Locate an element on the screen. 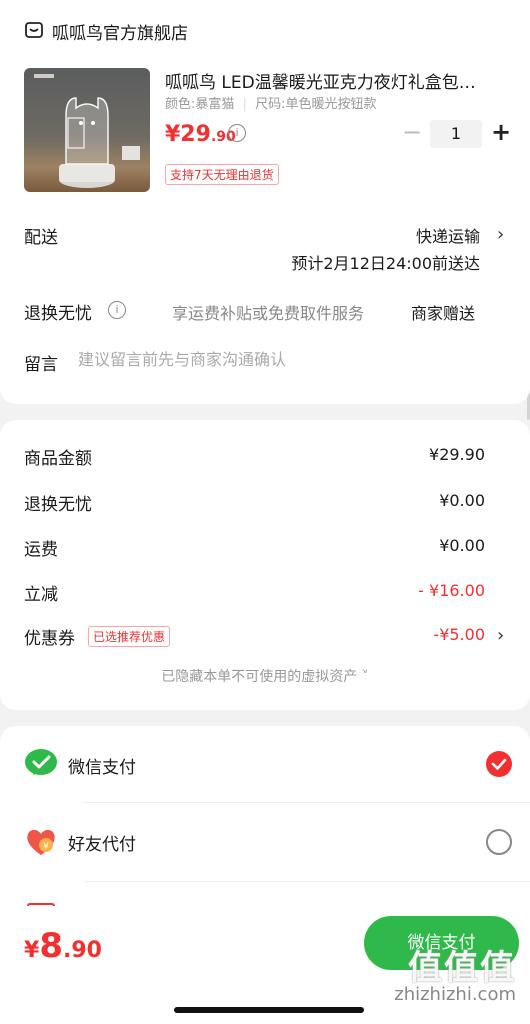 The image size is (530, 1024). worry-free-fee-label: 退换无忧 is located at coordinates (58, 505).